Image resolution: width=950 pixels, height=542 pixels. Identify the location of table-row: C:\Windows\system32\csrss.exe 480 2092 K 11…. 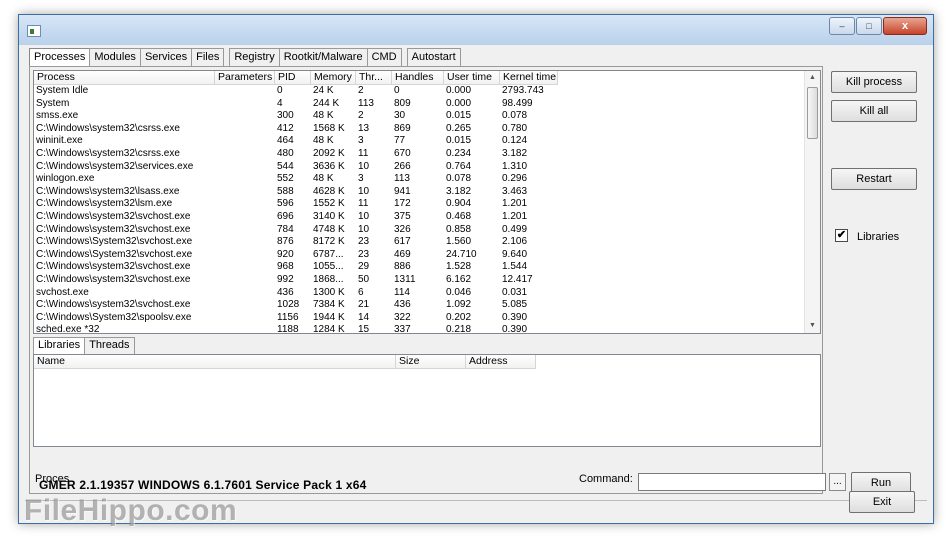
(420, 154).